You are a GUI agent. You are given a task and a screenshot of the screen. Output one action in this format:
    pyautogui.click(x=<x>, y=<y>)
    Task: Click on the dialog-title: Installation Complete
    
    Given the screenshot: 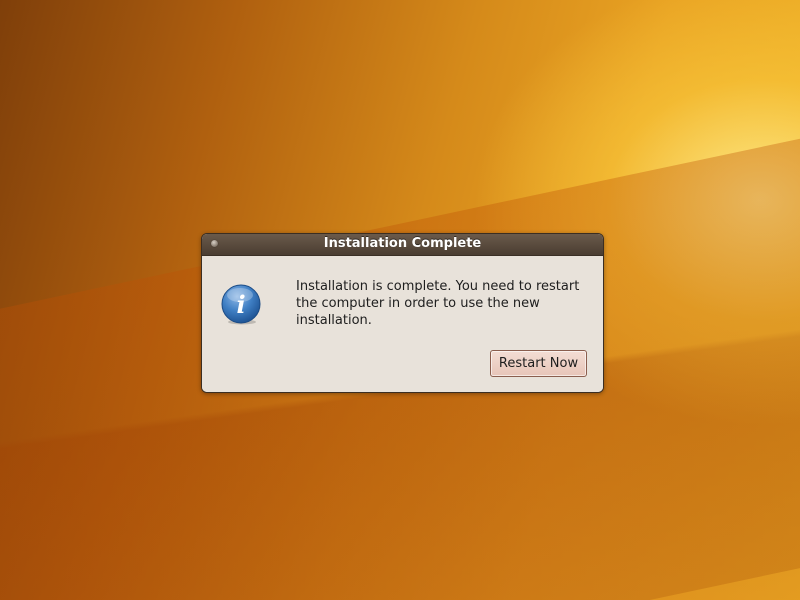 What is the action you would take?
    pyautogui.click(x=402, y=243)
    